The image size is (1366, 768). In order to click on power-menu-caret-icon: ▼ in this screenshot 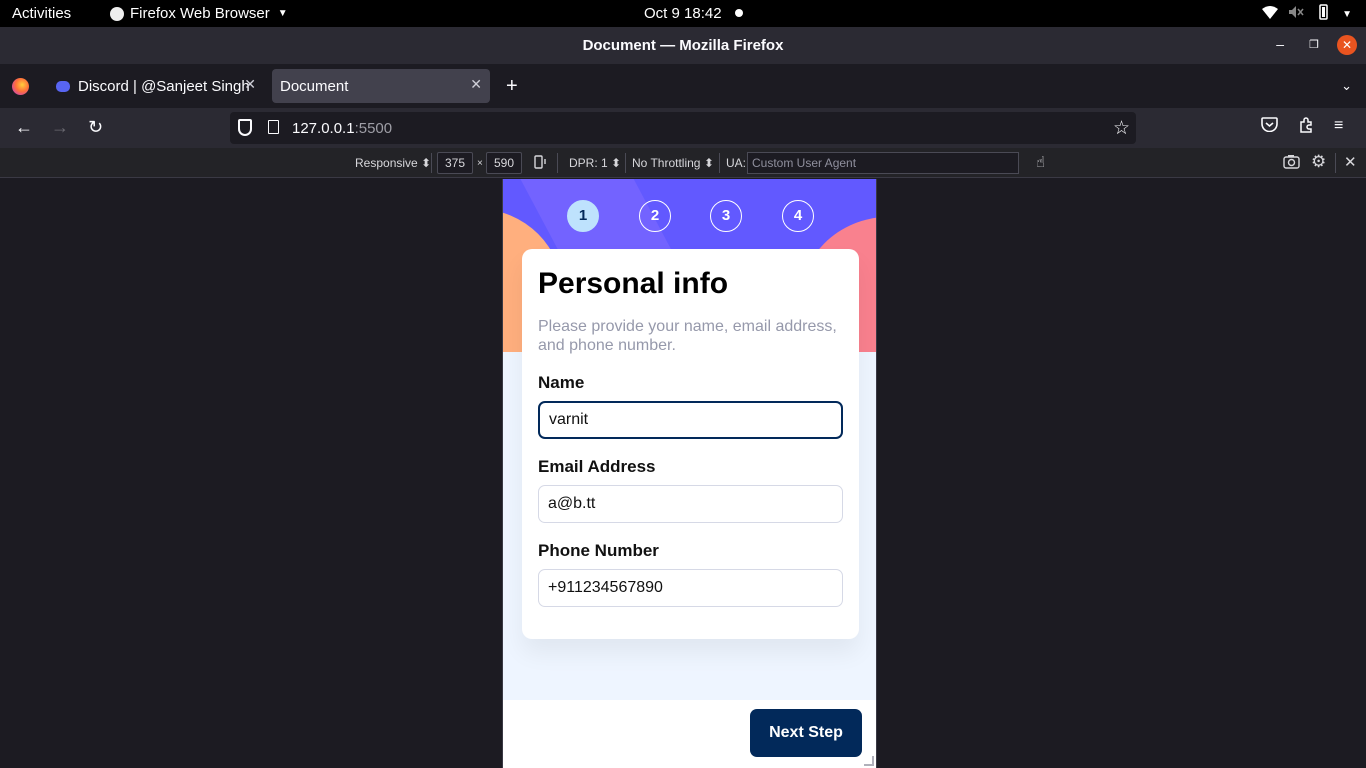, I will do `click(1347, 14)`.